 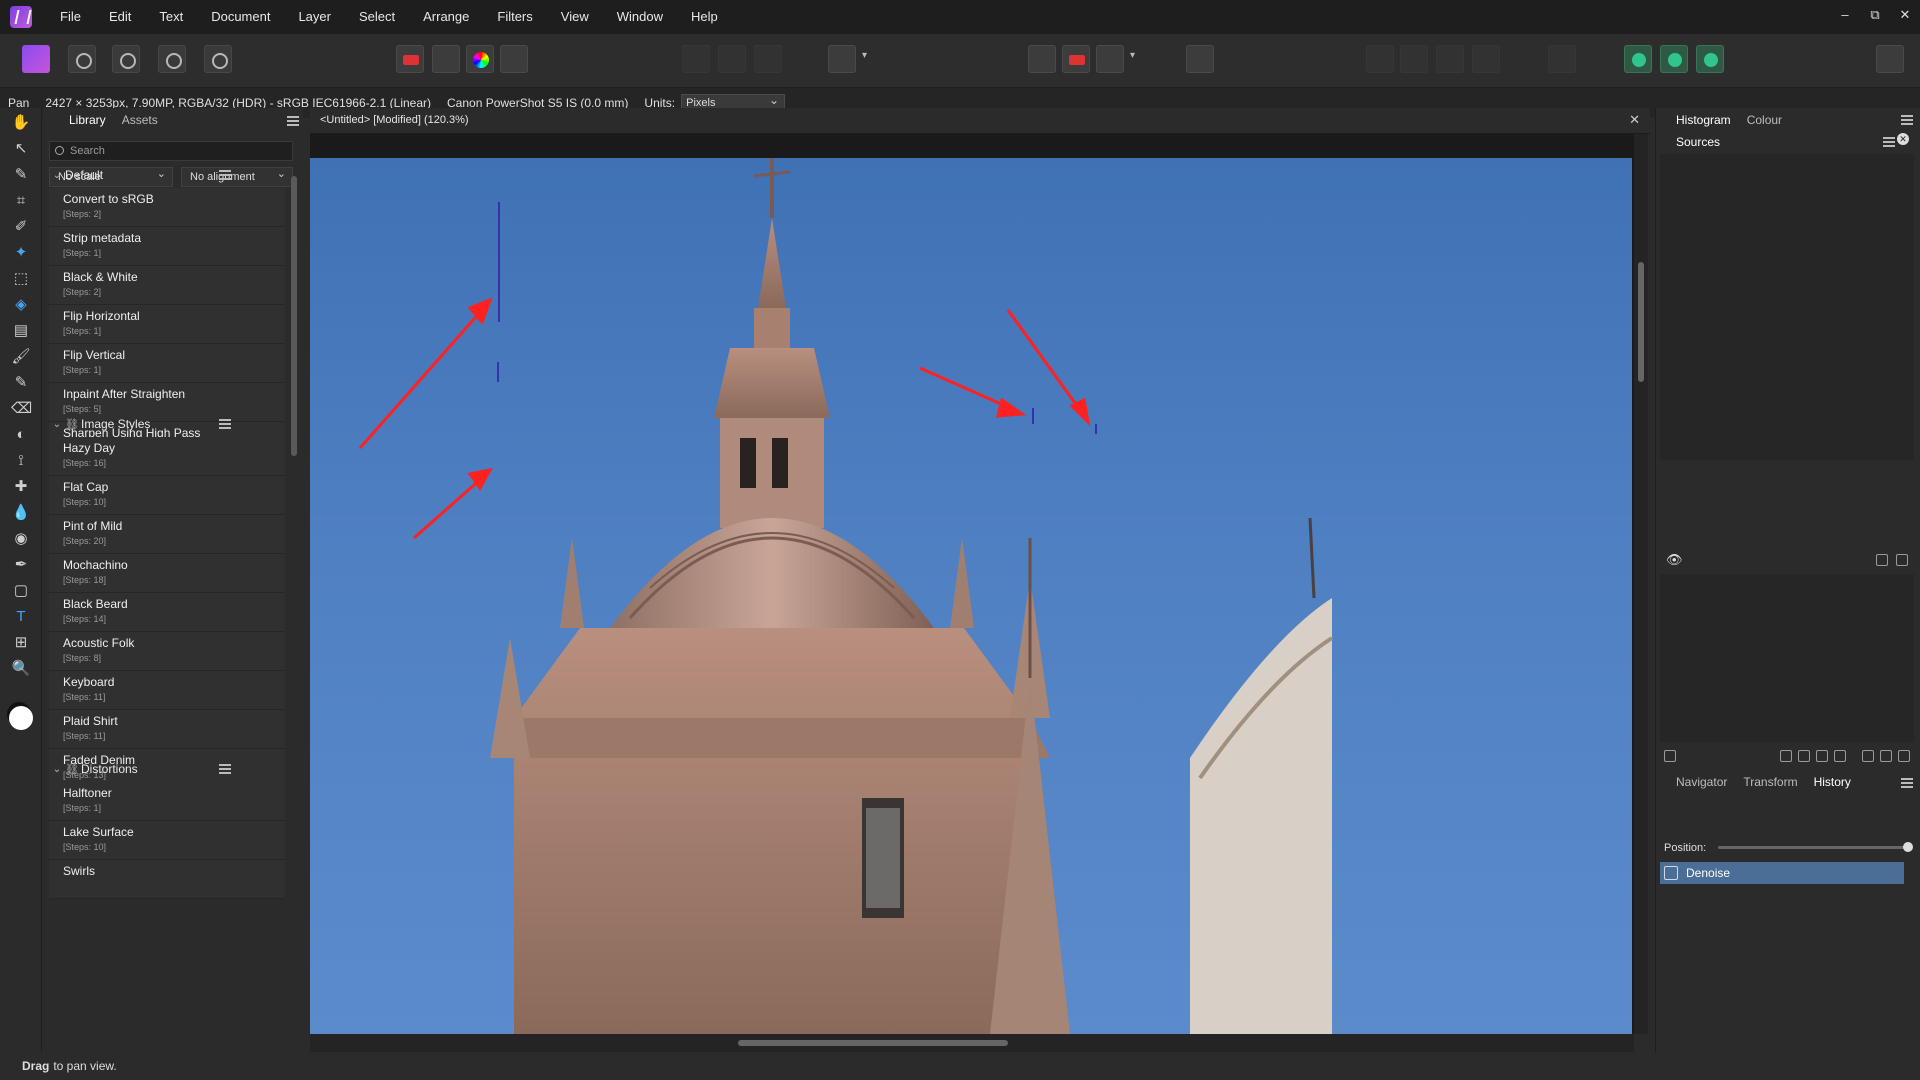 I want to click on menu-help: Help, so click(x=704, y=17).